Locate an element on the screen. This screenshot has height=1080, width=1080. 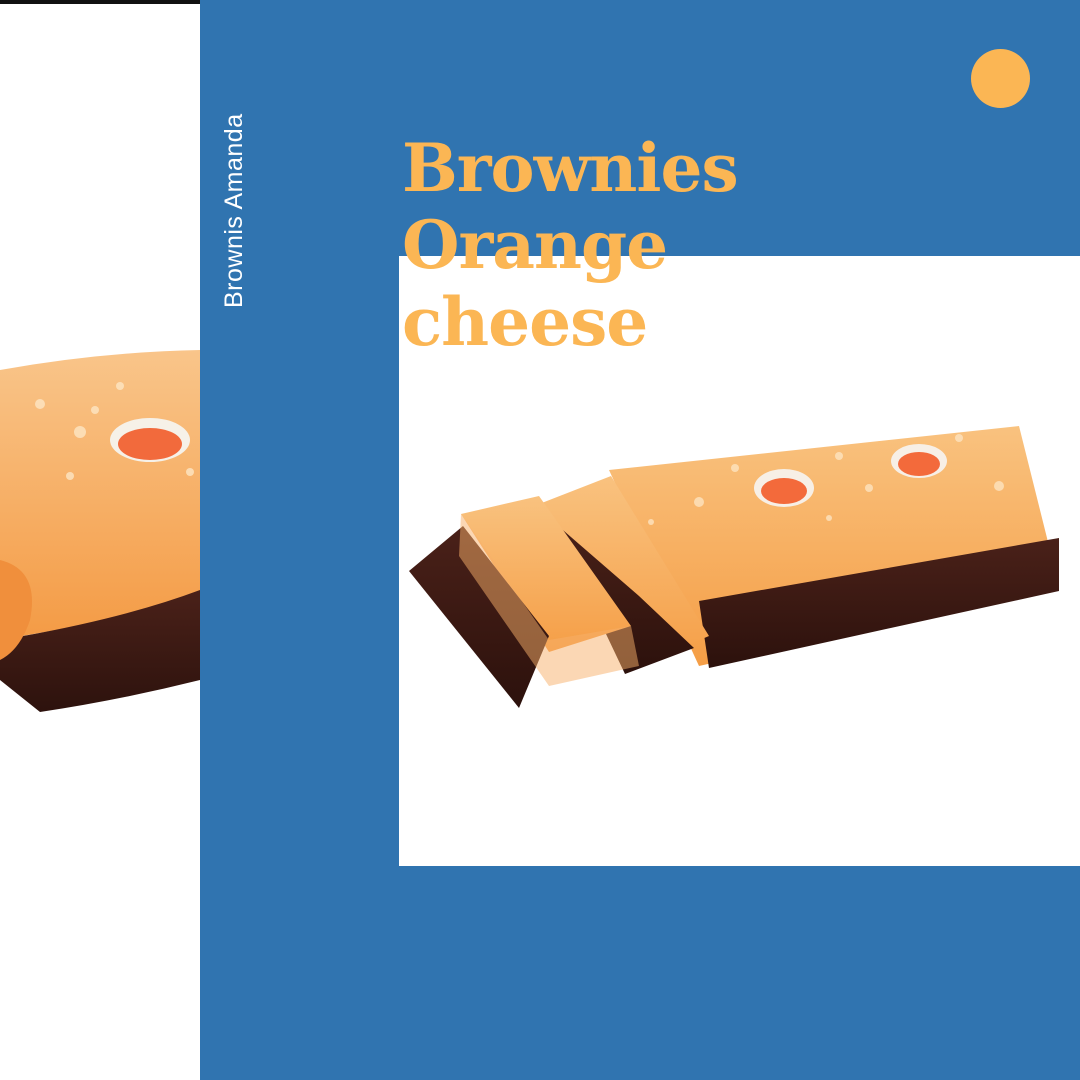
product-title: Brownies Orange cheese is located at coordinates (570, 245).